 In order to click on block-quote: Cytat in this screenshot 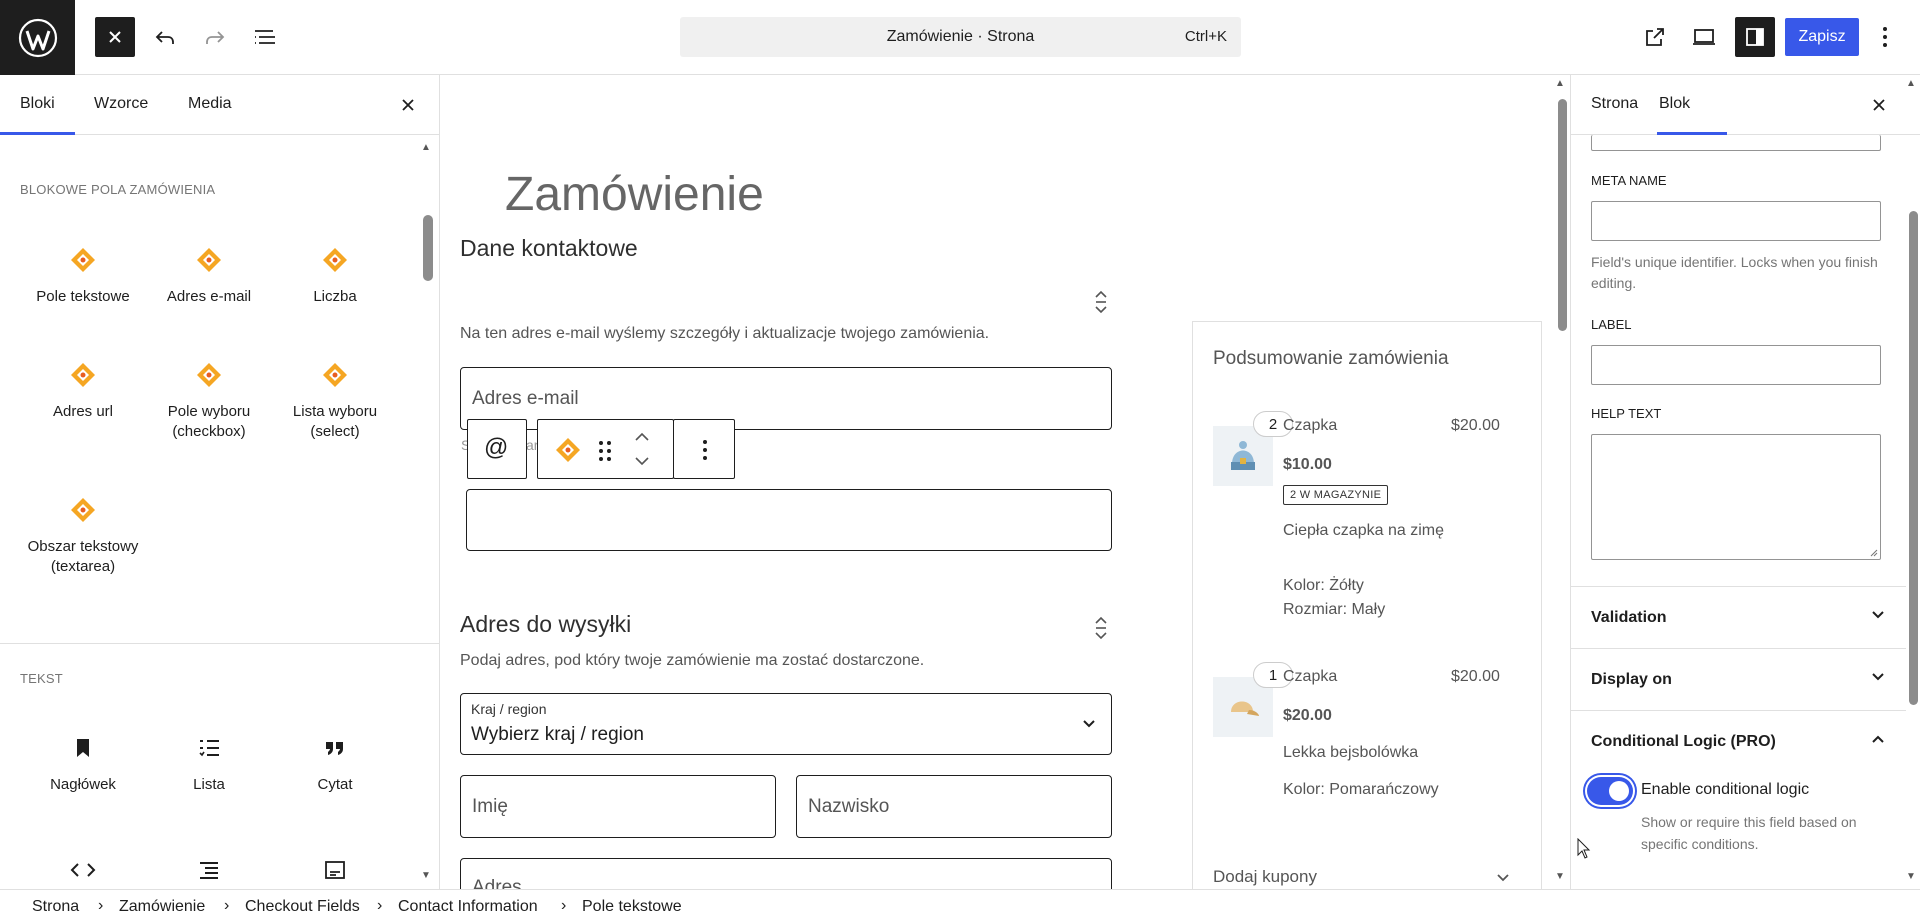, I will do `click(335, 764)`.